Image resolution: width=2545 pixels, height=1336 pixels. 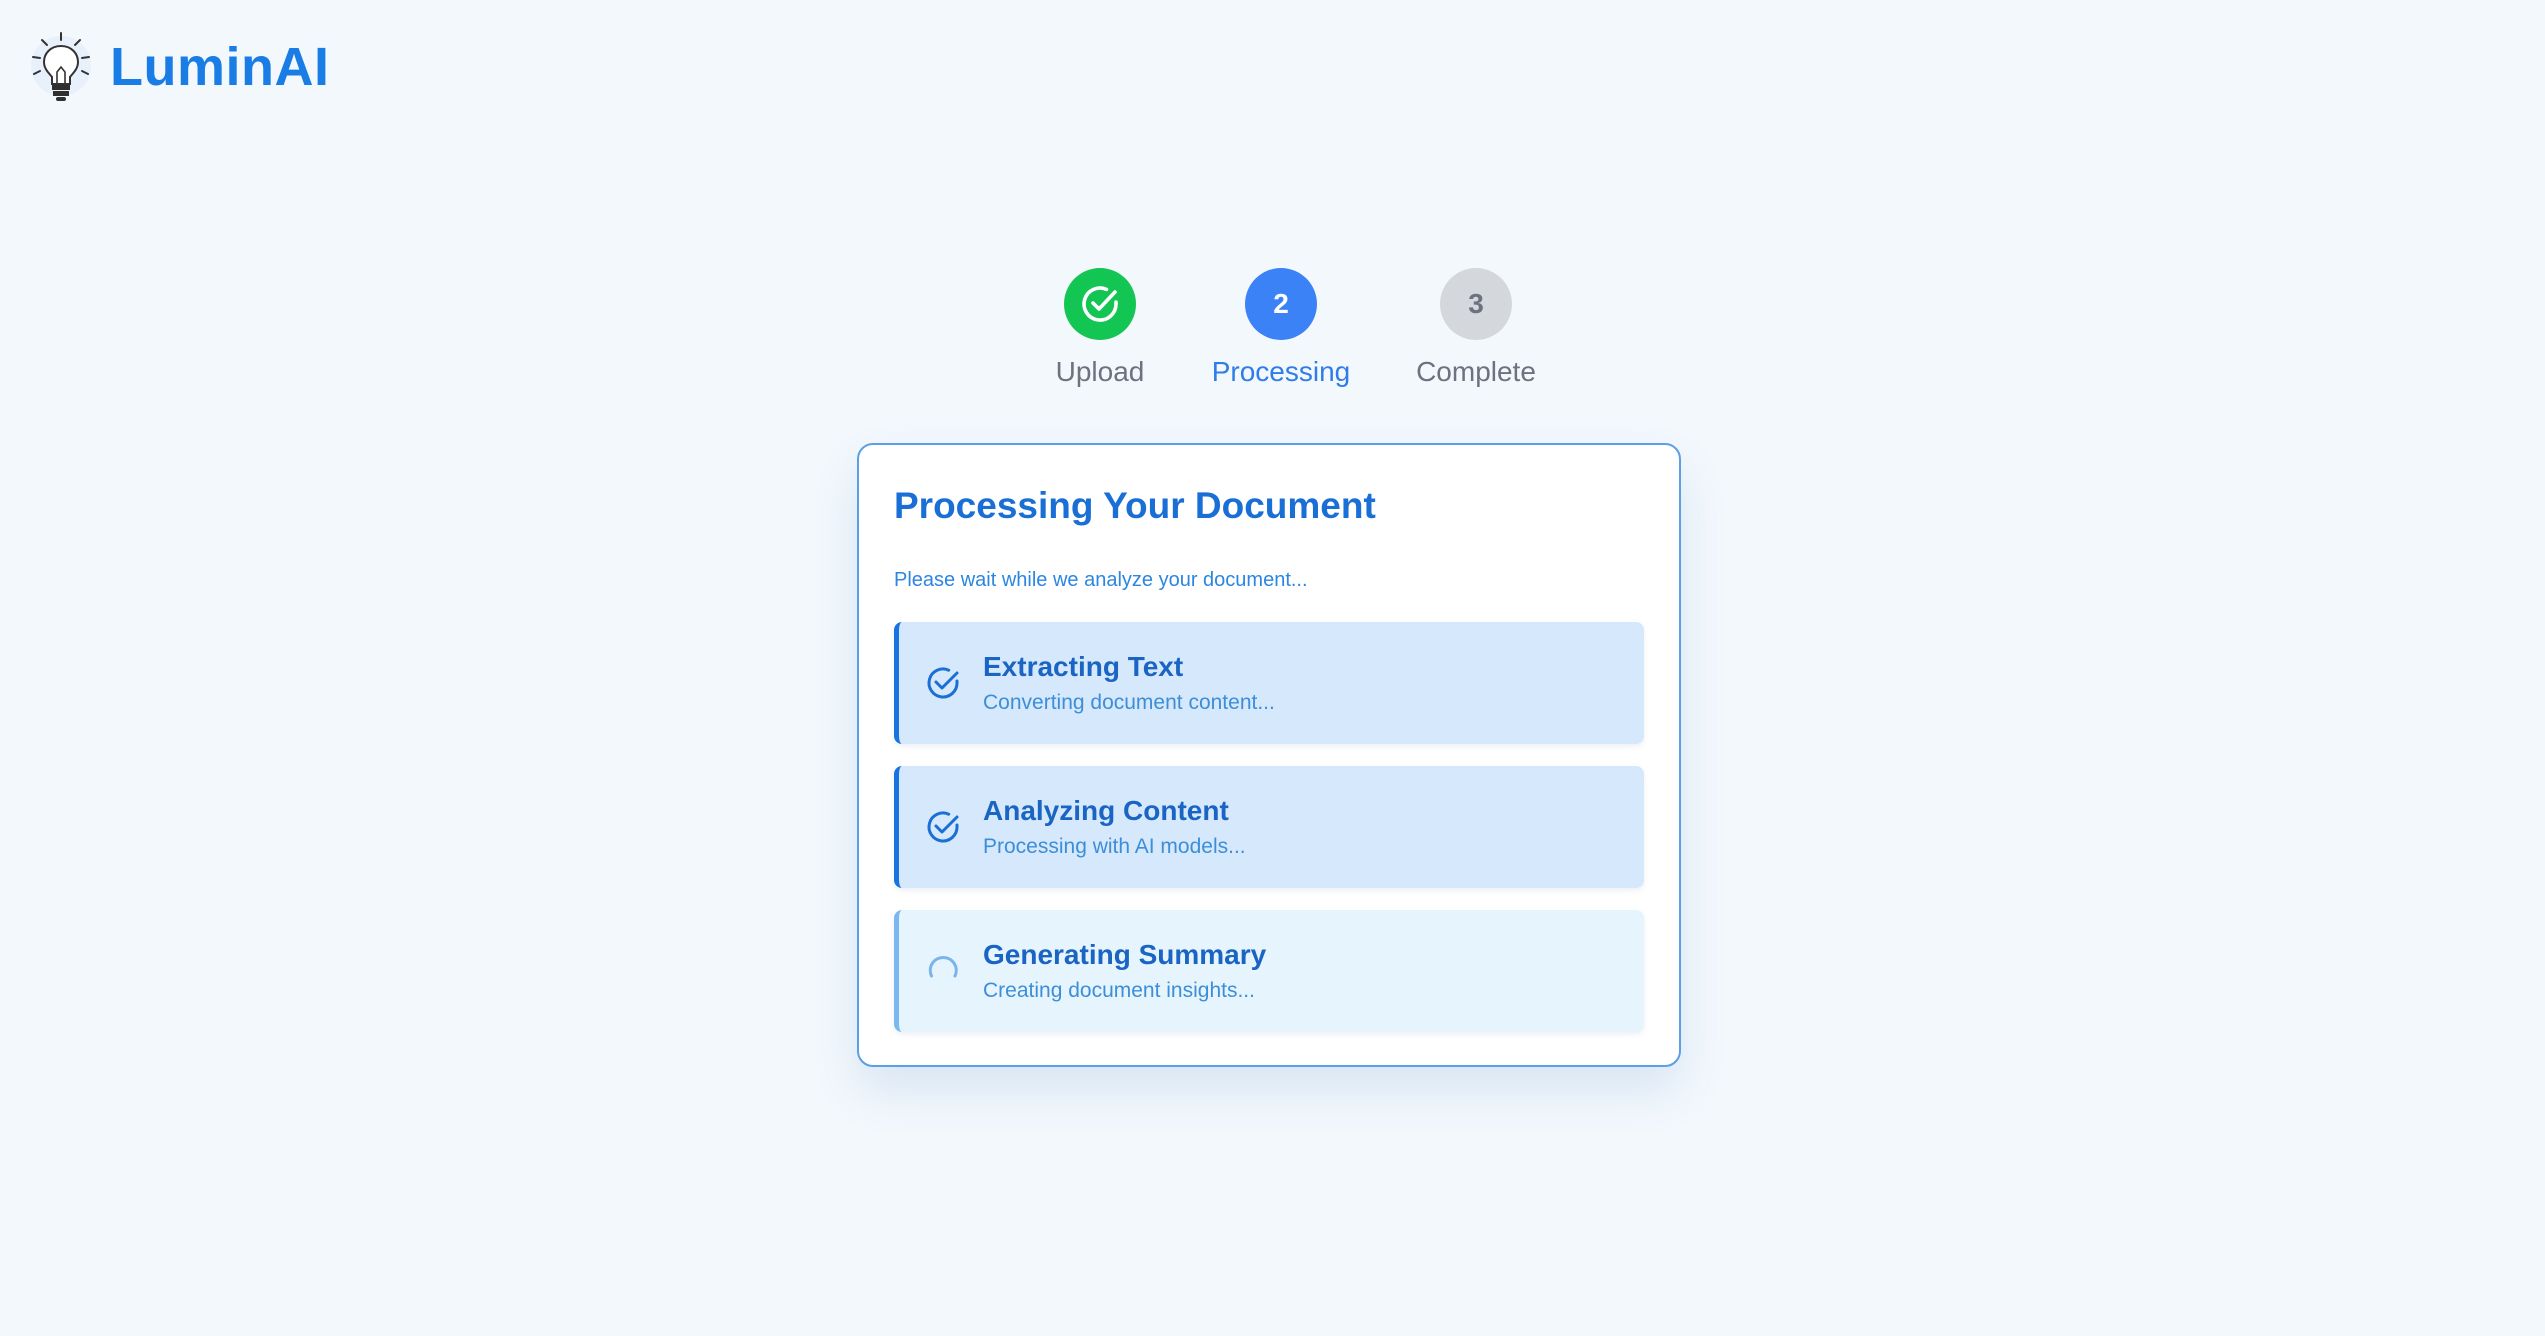 What do you see at coordinates (61, 67) in the screenshot?
I see `lightbulb-icon` at bounding box center [61, 67].